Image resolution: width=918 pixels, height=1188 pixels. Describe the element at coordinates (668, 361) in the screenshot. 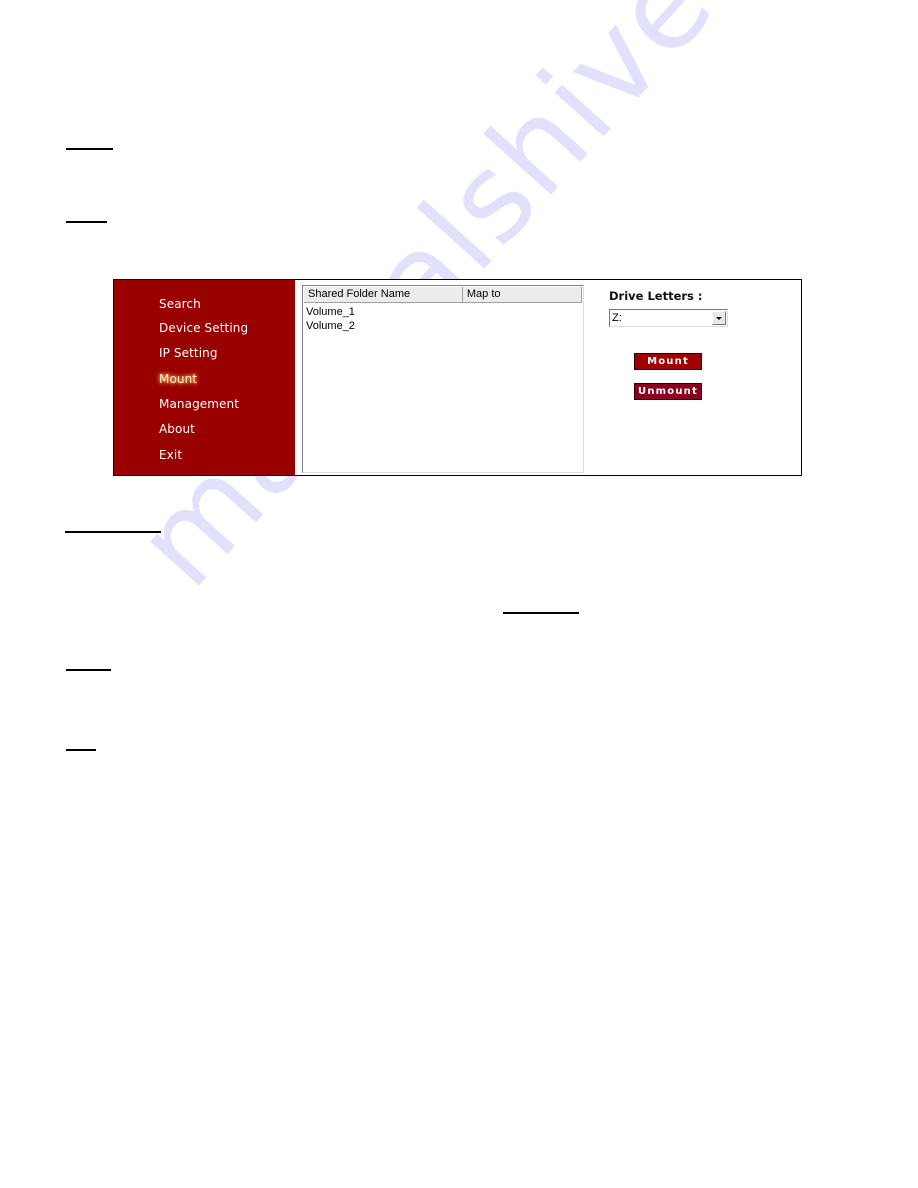

I see `mount-button: Mount` at that location.